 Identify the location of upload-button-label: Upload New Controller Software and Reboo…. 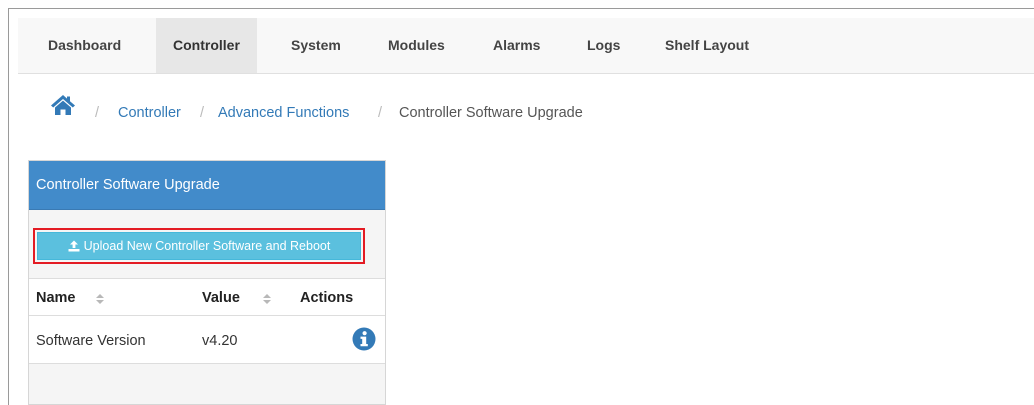
(207, 246).